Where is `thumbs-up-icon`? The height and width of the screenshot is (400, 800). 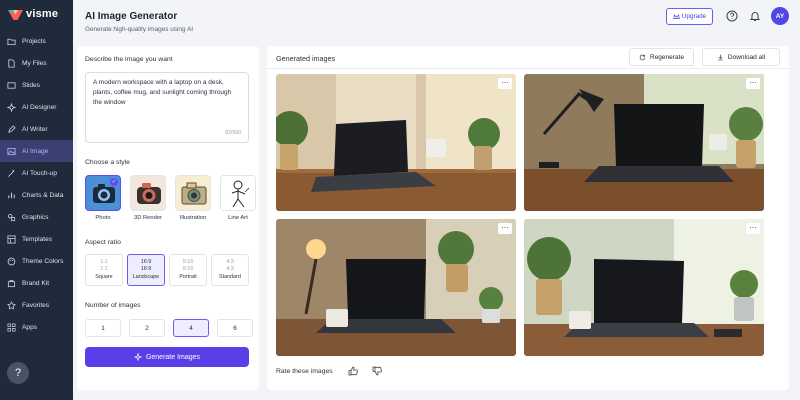
thumbs-up-icon is located at coordinates (353, 371).